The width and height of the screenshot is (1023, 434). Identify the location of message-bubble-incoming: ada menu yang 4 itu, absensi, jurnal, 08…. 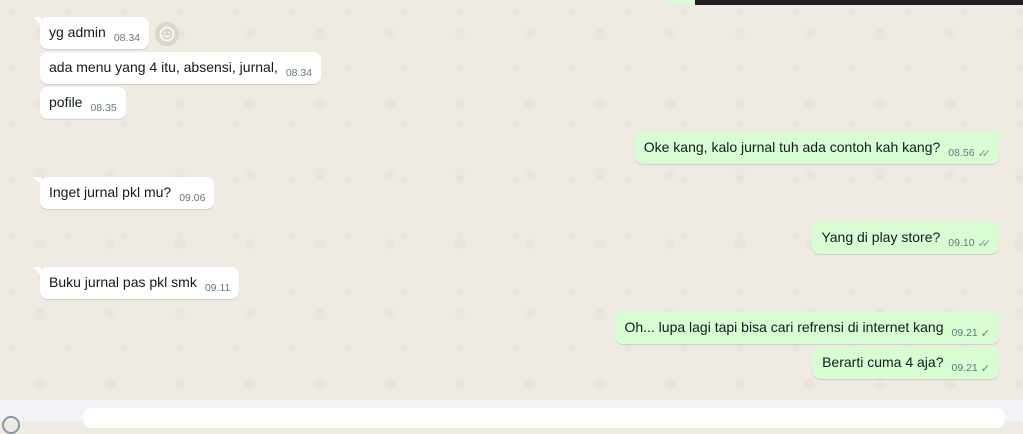
(181, 68).